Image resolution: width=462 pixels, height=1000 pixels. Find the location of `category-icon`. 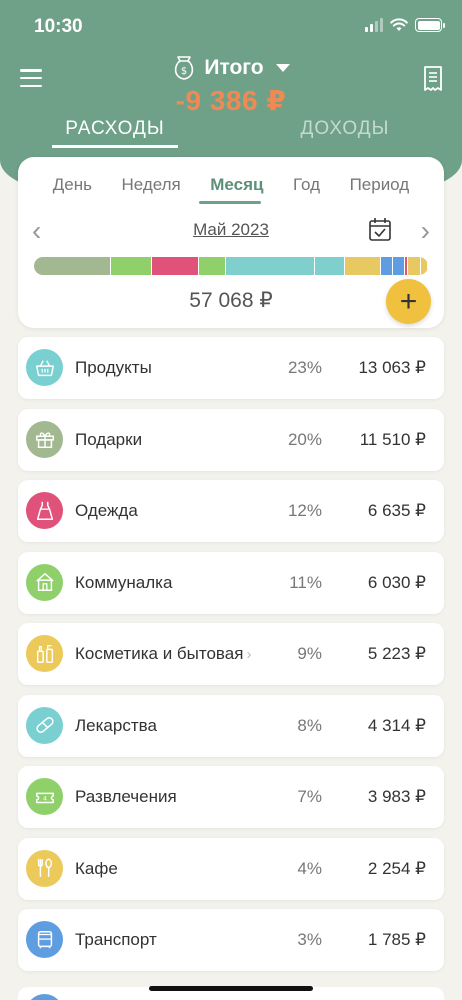

category-icon is located at coordinates (44, 997).